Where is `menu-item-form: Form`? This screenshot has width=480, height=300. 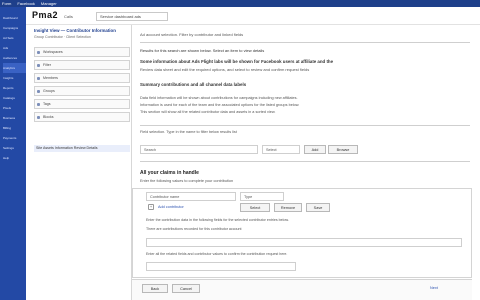 menu-item-form: Form is located at coordinates (6, 3).